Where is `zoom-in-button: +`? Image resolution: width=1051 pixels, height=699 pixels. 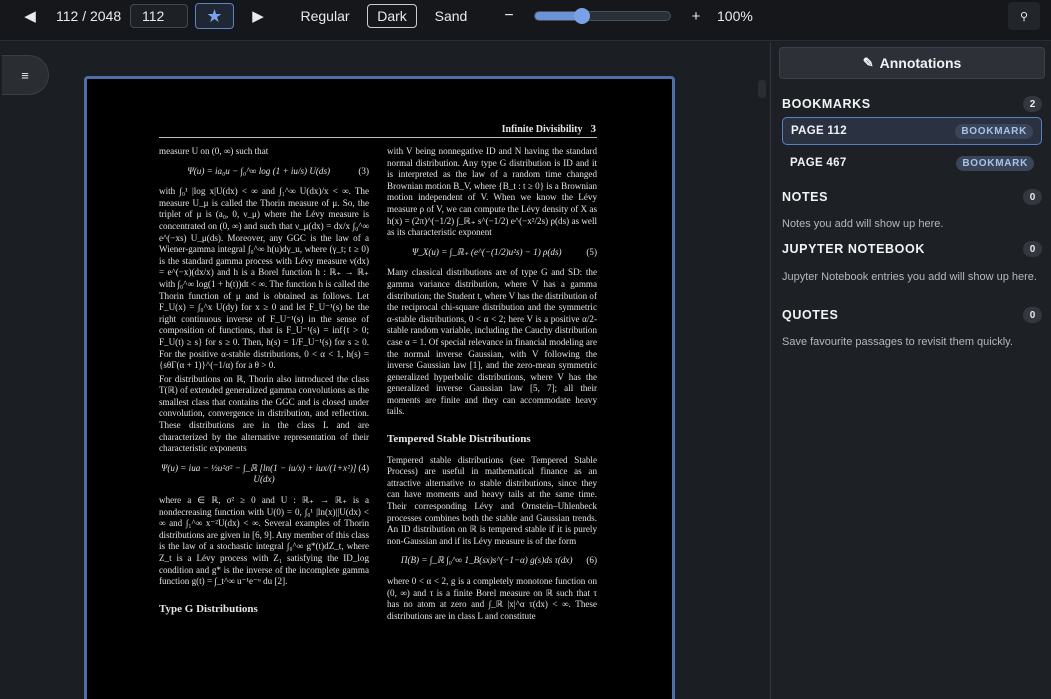 zoom-in-button: + is located at coordinates (696, 16).